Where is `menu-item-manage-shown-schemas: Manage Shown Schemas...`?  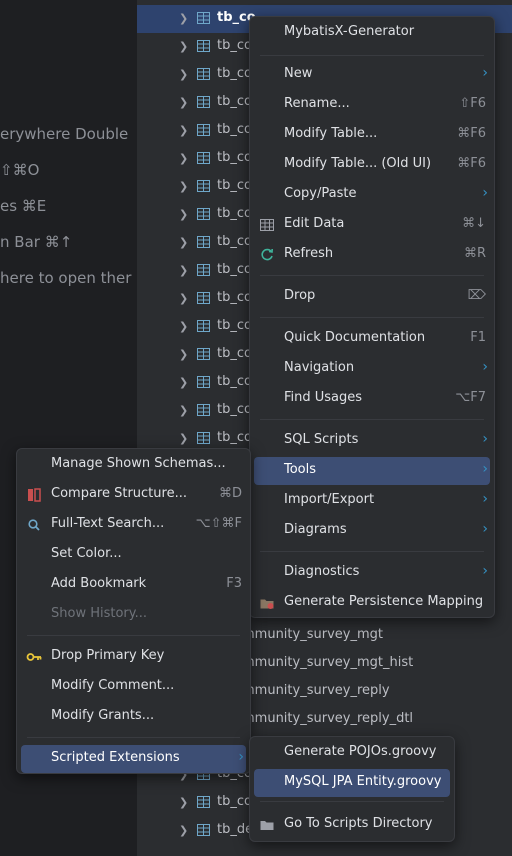
menu-item-manage-shown-schemas: Manage Shown Schemas... is located at coordinates (133, 465).